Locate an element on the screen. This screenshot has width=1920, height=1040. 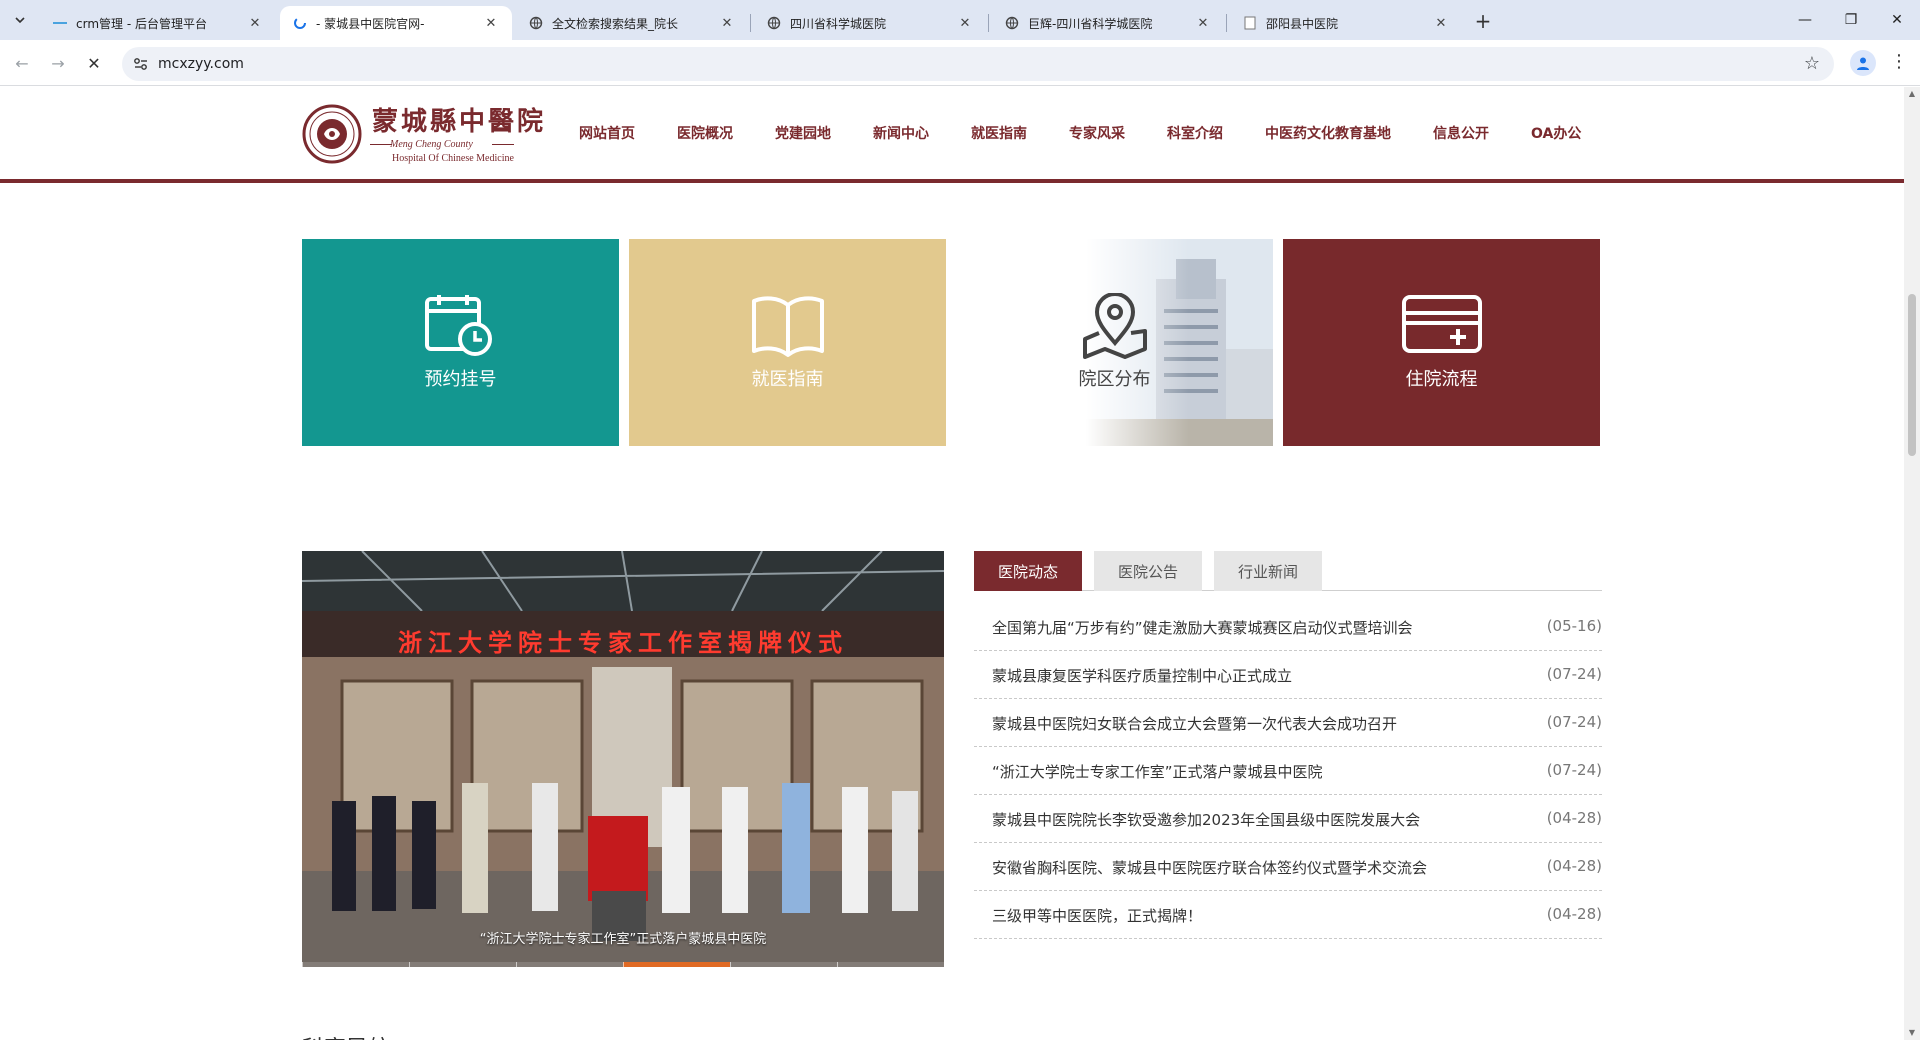
news-date: (05-16) is located at coordinates (1574, 626).